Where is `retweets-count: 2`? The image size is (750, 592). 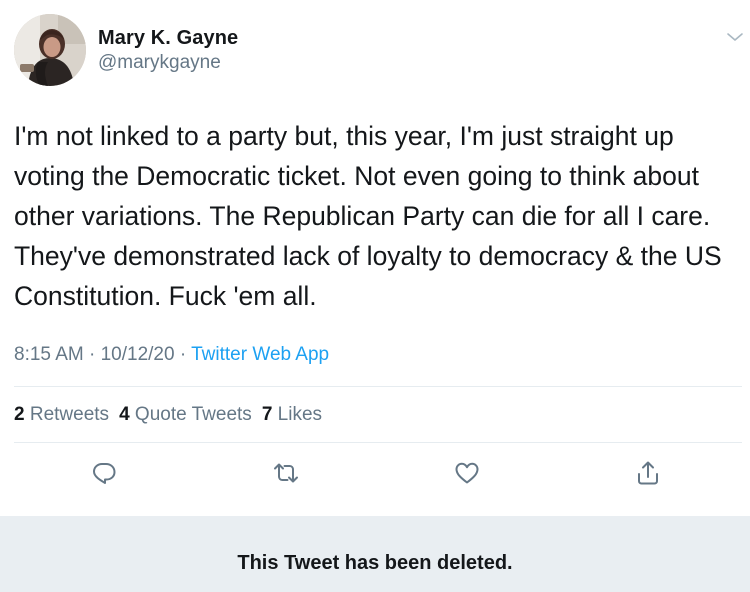
retweets-count: 2 is located at coordinates (19, 414).